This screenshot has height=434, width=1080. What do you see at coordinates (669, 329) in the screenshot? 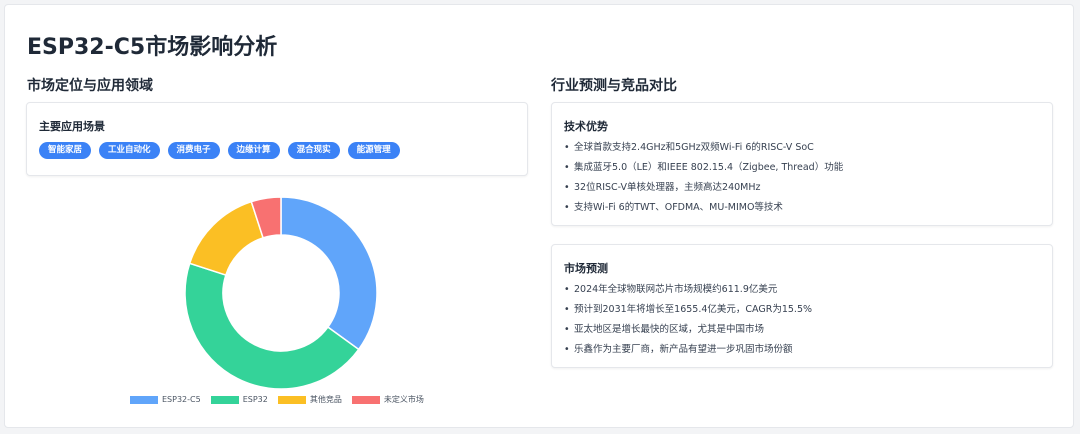
I see `forecast-text: 亚太地区是增长最快的区域，尤其是中国市场` at bounding box center [669, 329].